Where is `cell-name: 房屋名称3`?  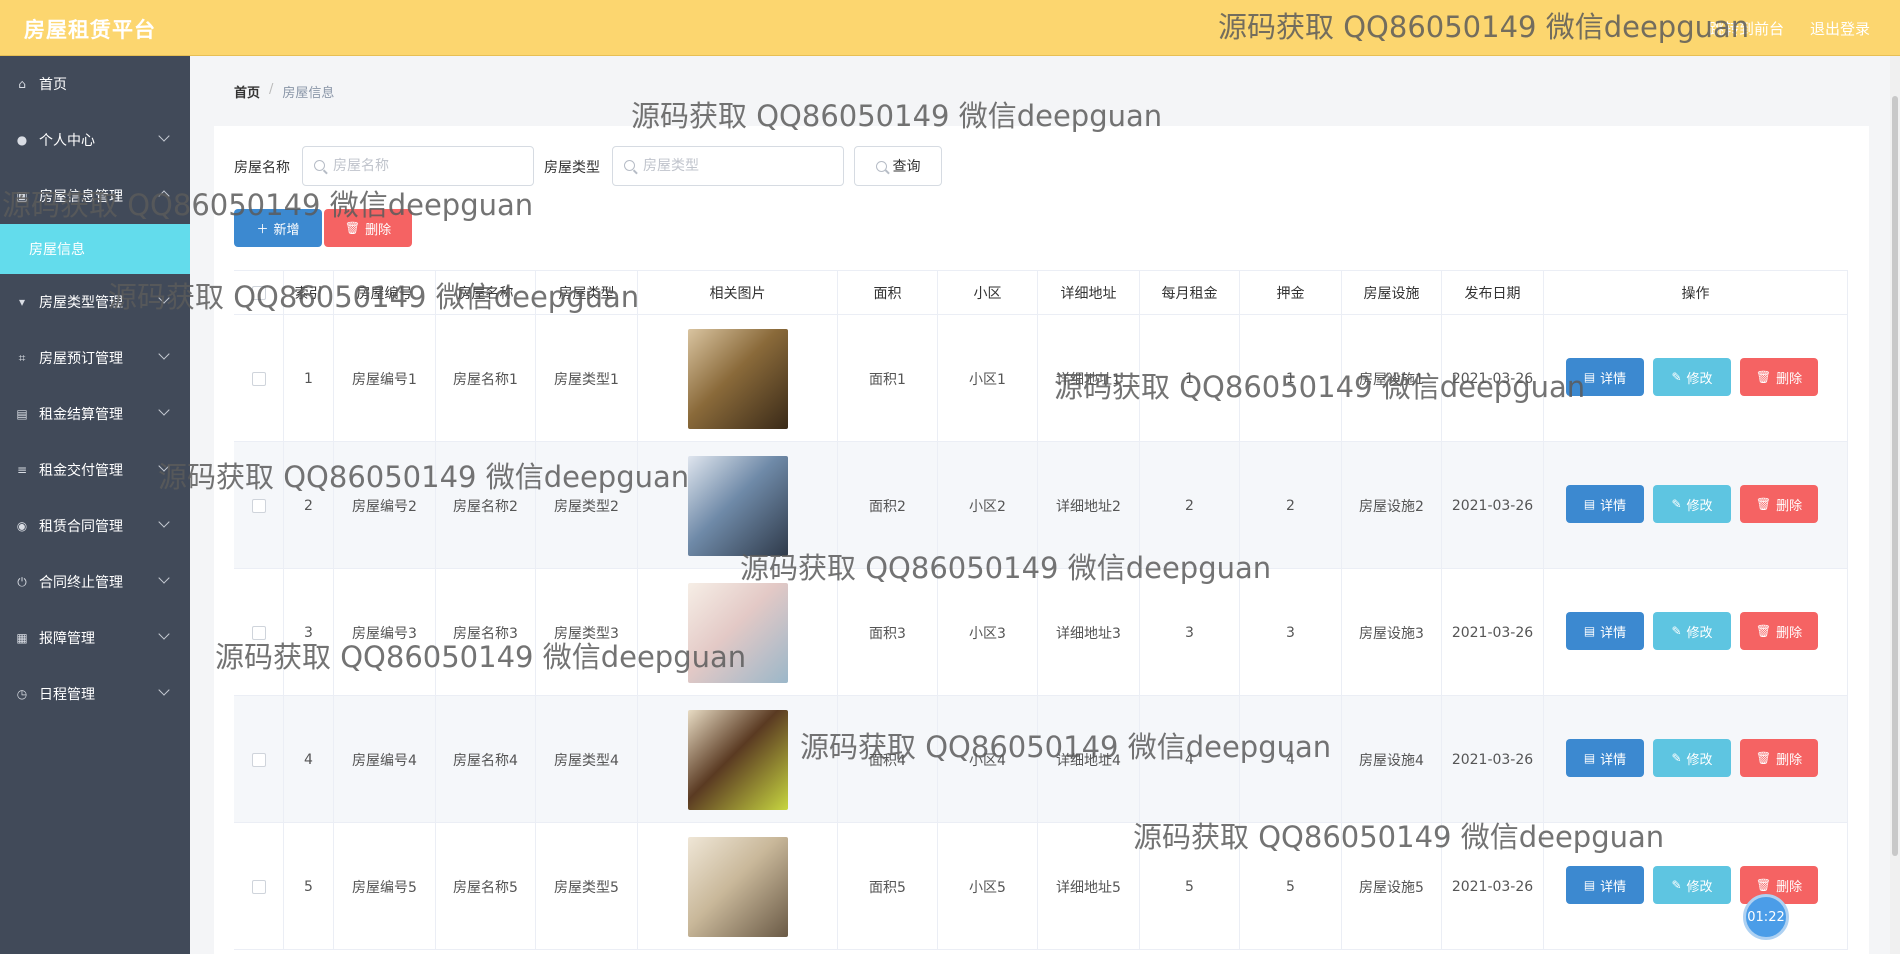 cell-name: 房屋名称3 is located at coordinates (486, 632).